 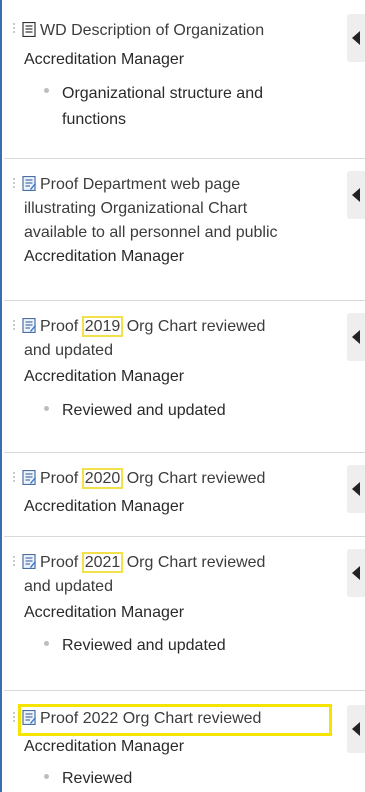 I want to click on item-title: Proof Department web page, so click(x=140, y=184).